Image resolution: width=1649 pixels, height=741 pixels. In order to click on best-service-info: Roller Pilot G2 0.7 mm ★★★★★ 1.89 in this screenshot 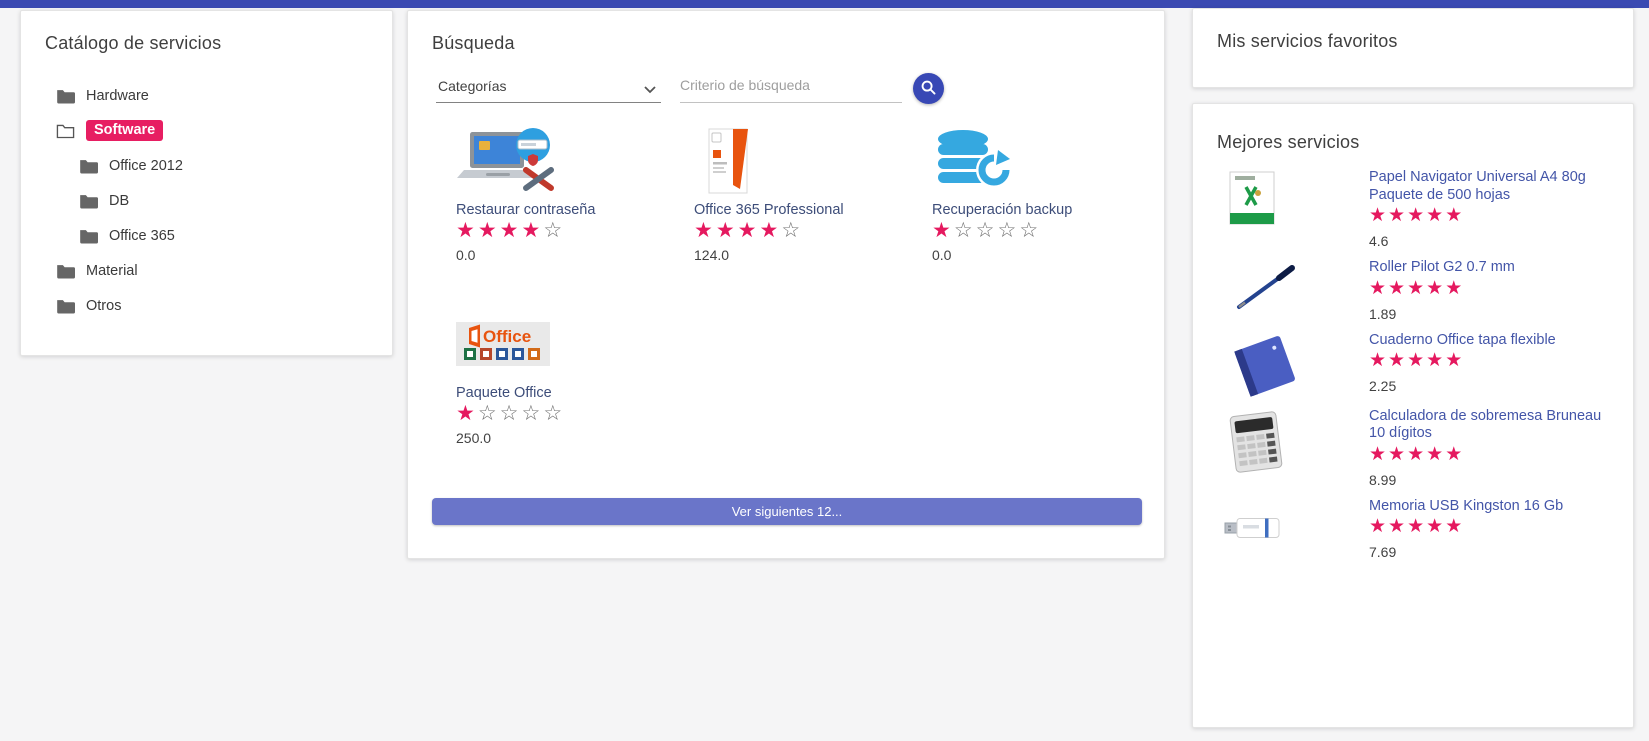, I will do `click(1489, 290)`.